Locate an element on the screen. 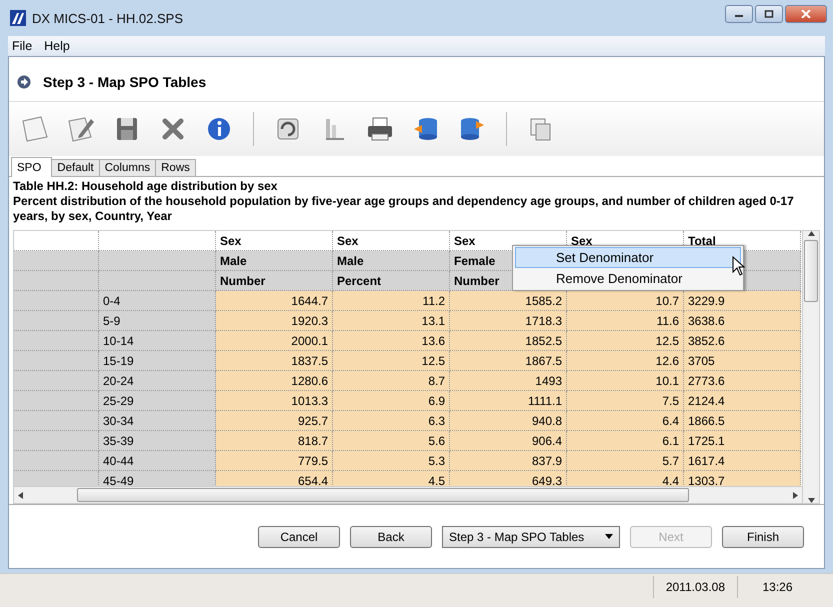 The image size is (833, 607). table-cell: 1920.3 is located at coordinates (274, 321).